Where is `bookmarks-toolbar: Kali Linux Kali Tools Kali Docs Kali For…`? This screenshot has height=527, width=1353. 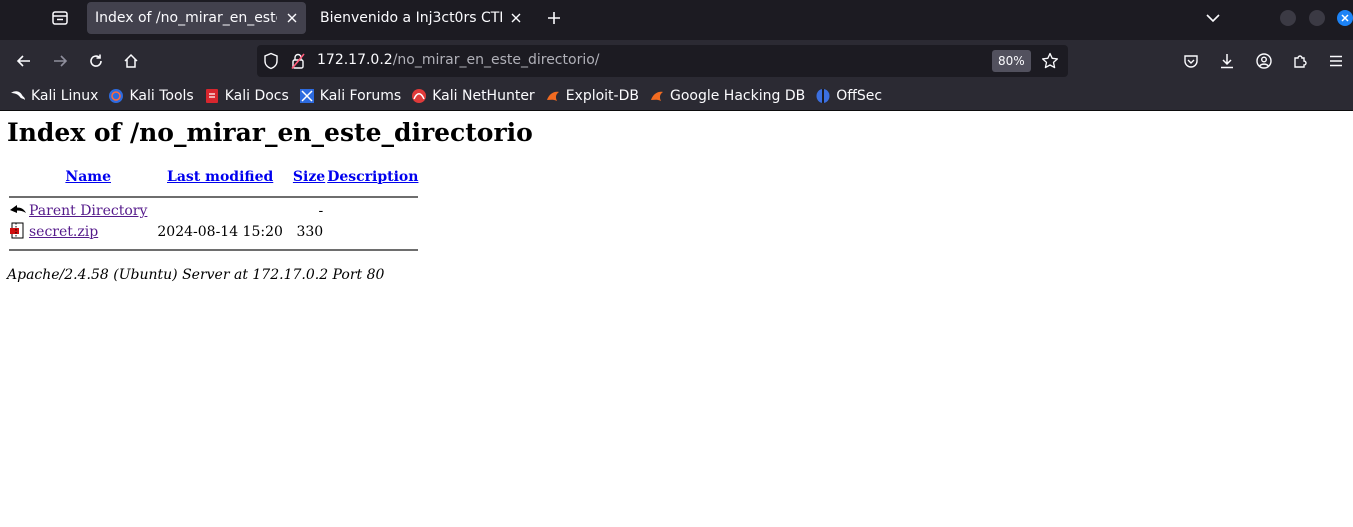 bookmarks-toolbar: Kali Linux Kali Tools Kali Docs Kali For… is located at coordinates (676, 96).